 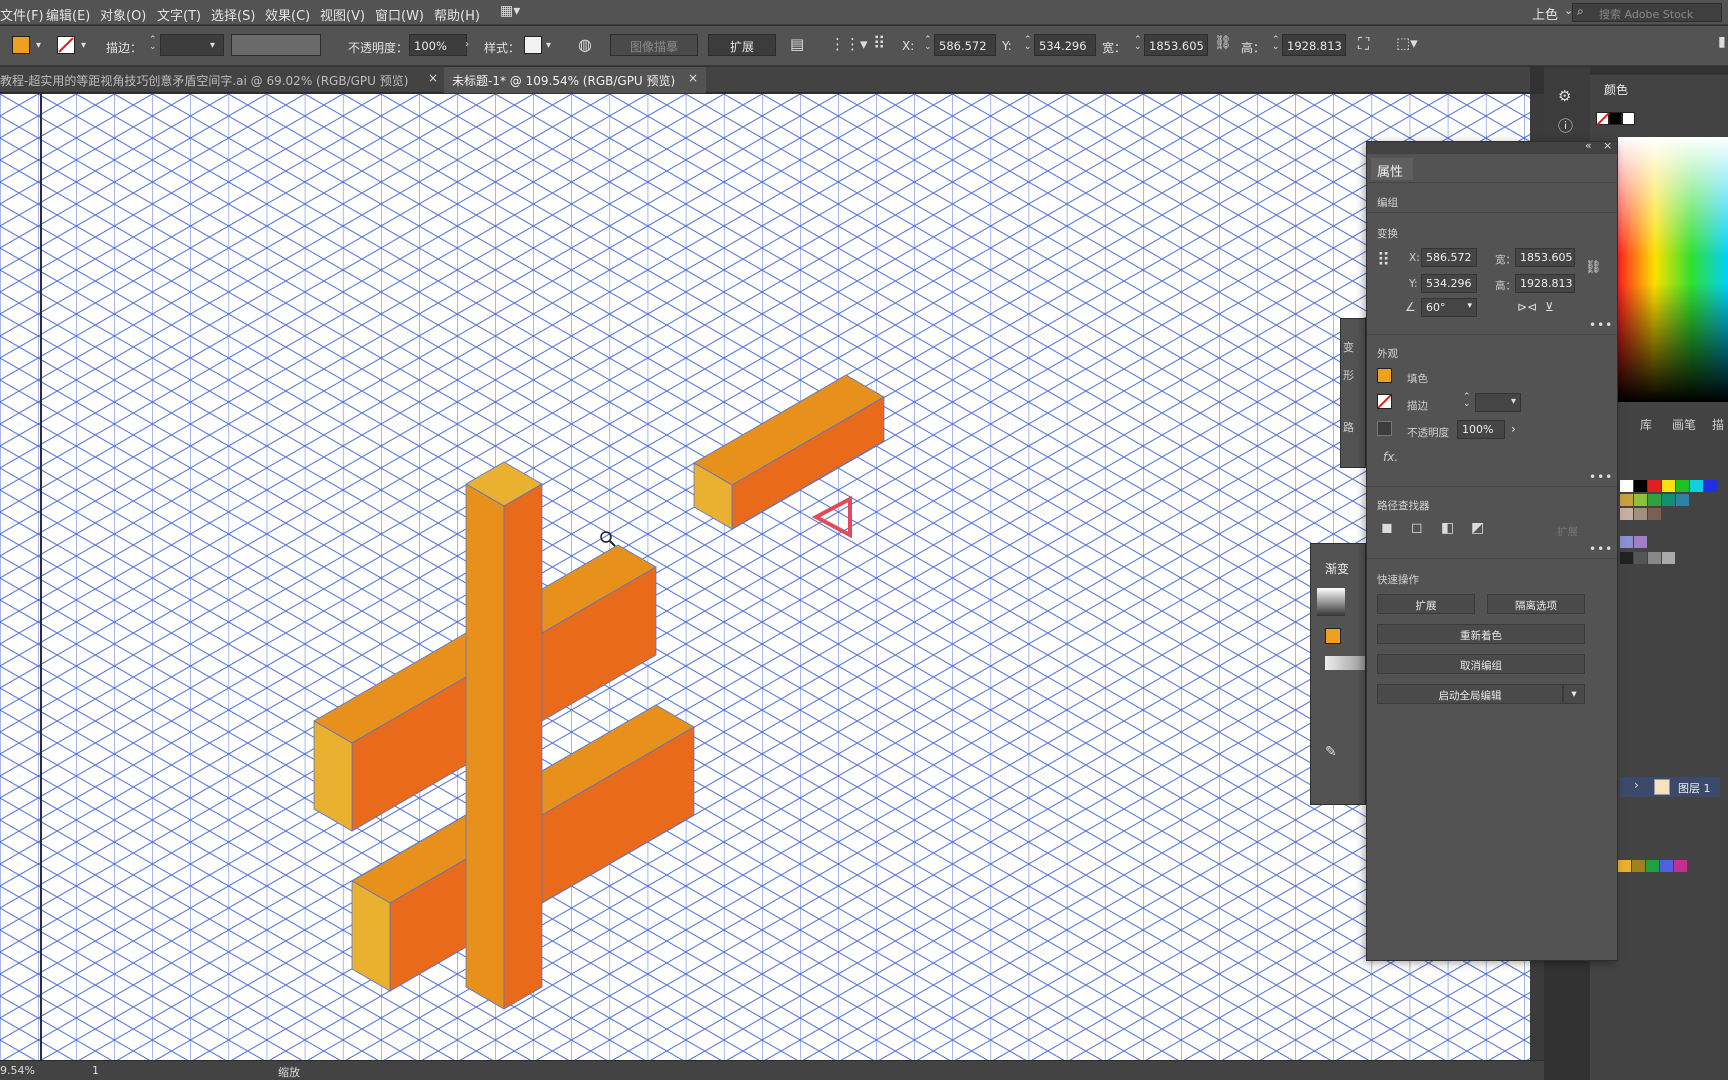 I want to click on gradient-preview, so click(x=1331, y=602).